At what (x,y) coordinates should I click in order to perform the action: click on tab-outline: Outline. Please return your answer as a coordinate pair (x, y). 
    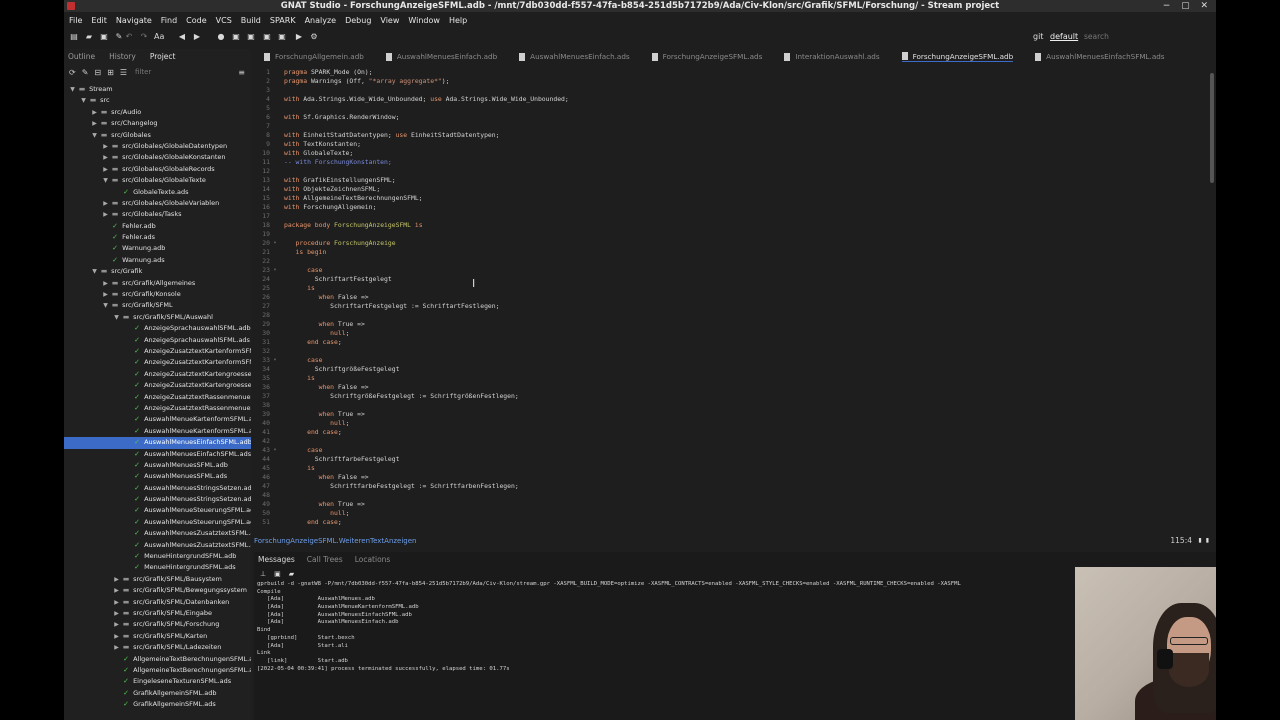
    Looking at the image, I should click on (81, 56).